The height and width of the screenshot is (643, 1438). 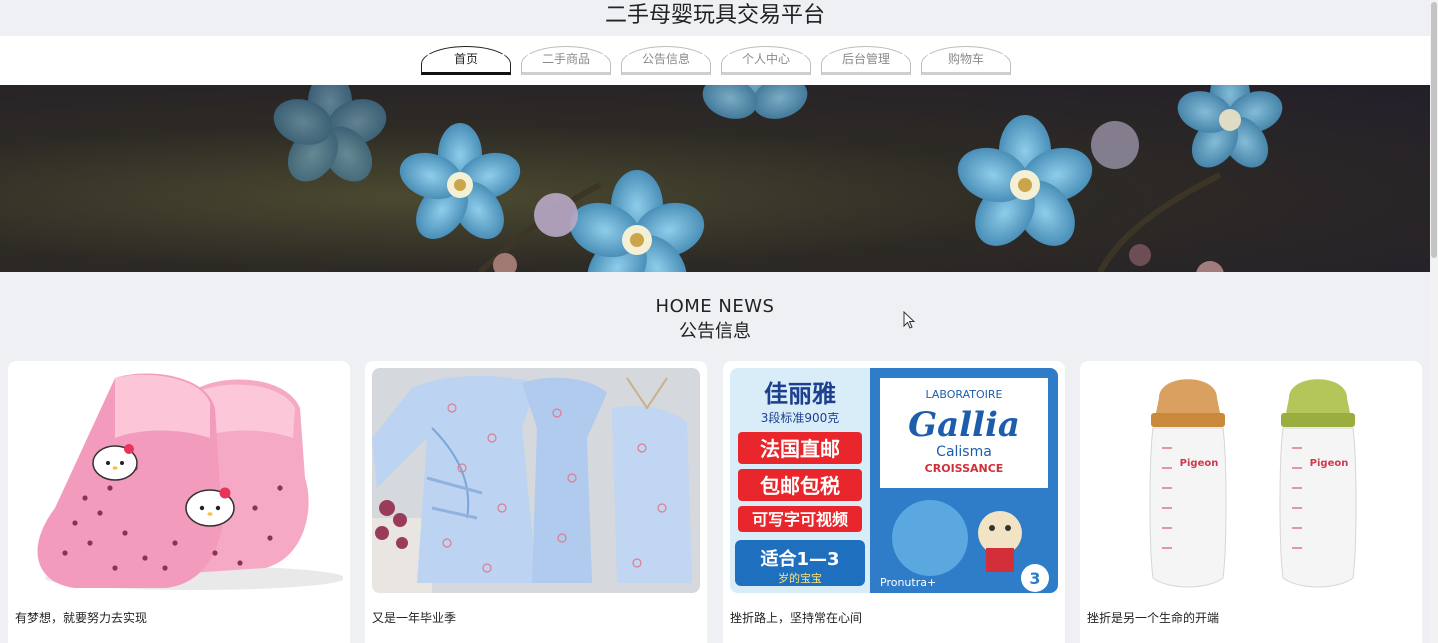 What do you see at coordinates (800, 394) in the screenshot?
I see `ad-brand-zh: 佳丽雅` at bounding box center [800, 394].